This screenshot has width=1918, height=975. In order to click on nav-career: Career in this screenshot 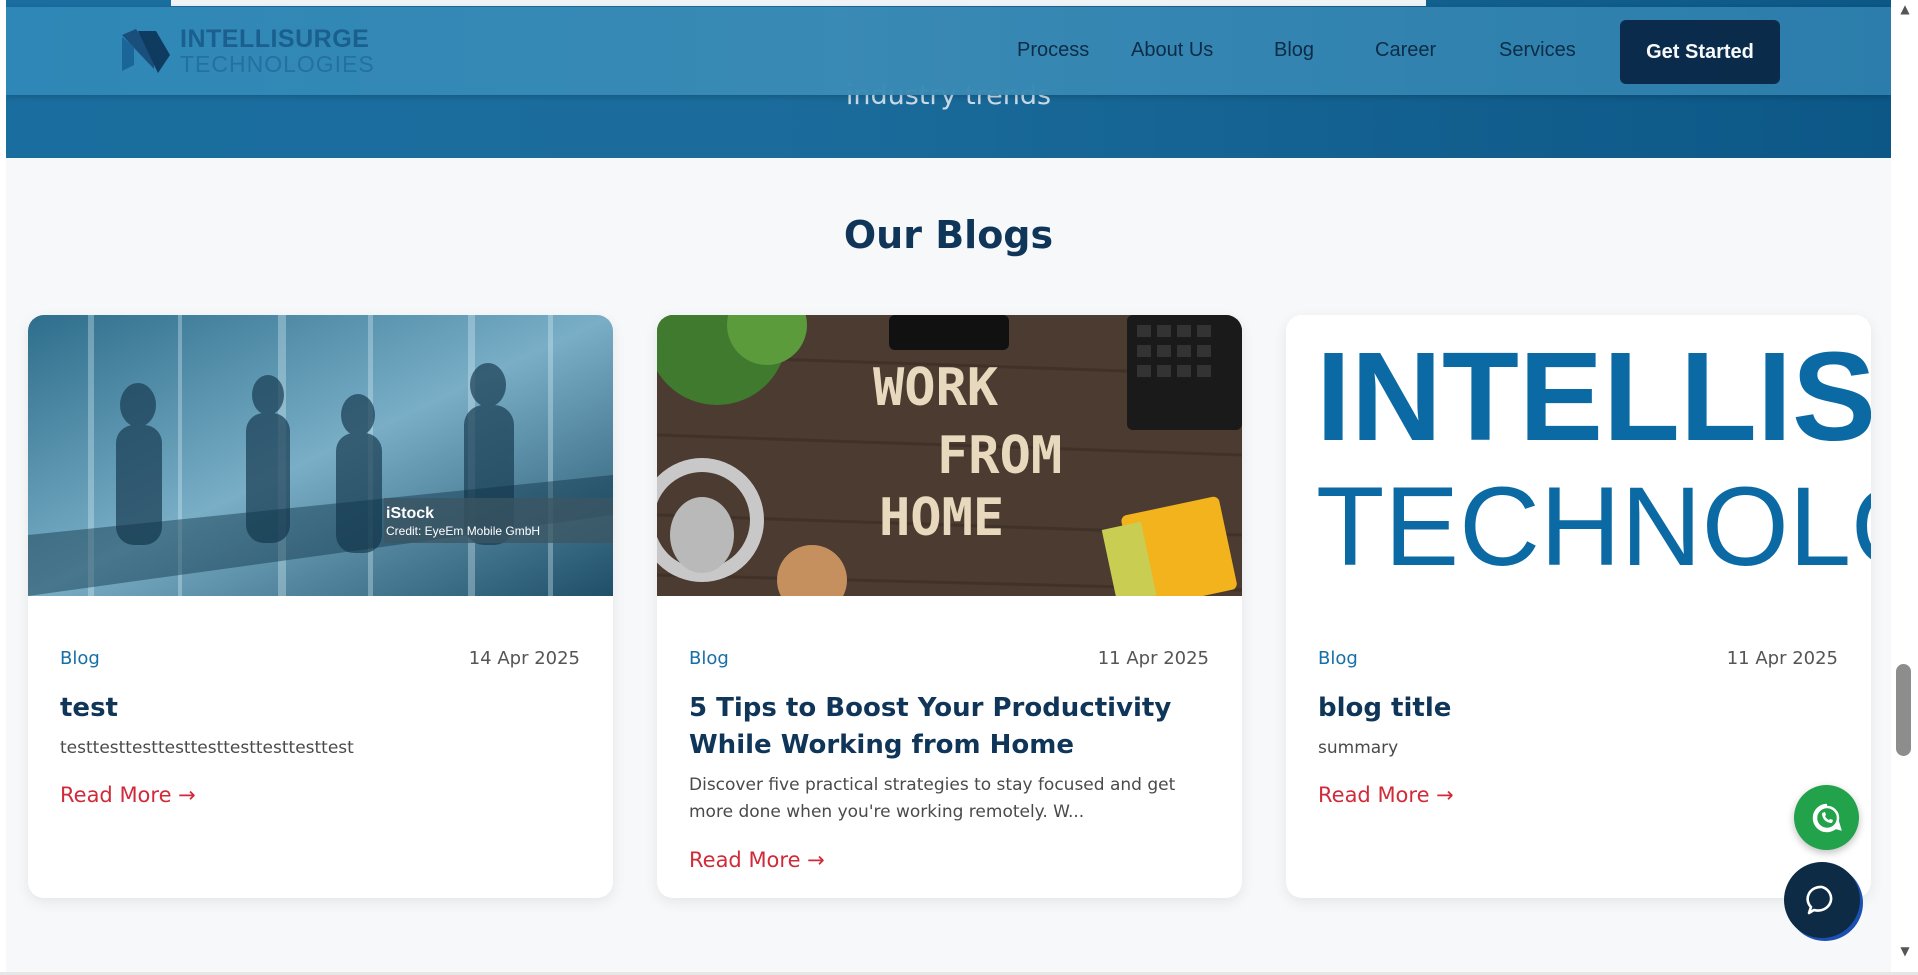, I will do `click(1405, 50)`.